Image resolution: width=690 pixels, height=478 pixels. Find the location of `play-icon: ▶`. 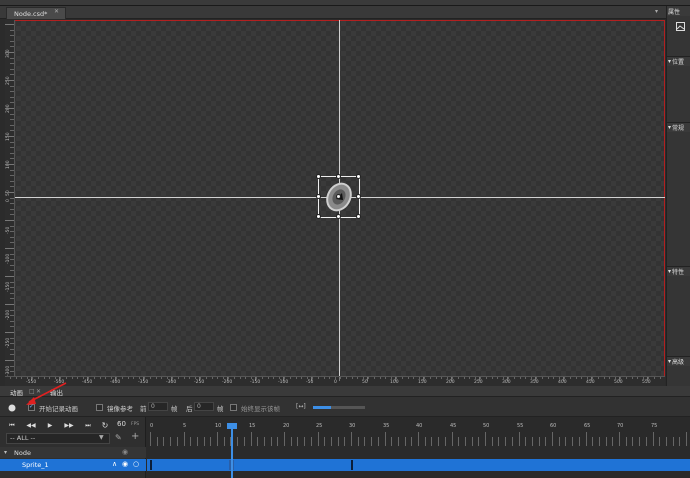

play-icon: ▶ is located at coordinates (50, 425).